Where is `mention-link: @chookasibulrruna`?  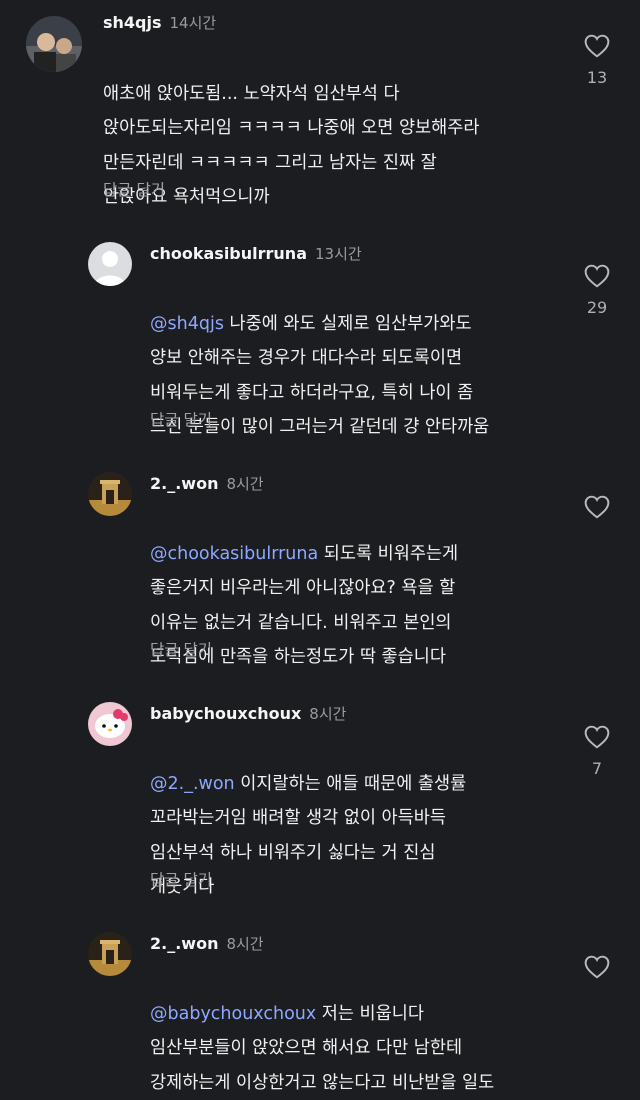 mention-link: @chookasibulrruna is located at coordinates (234, 554).